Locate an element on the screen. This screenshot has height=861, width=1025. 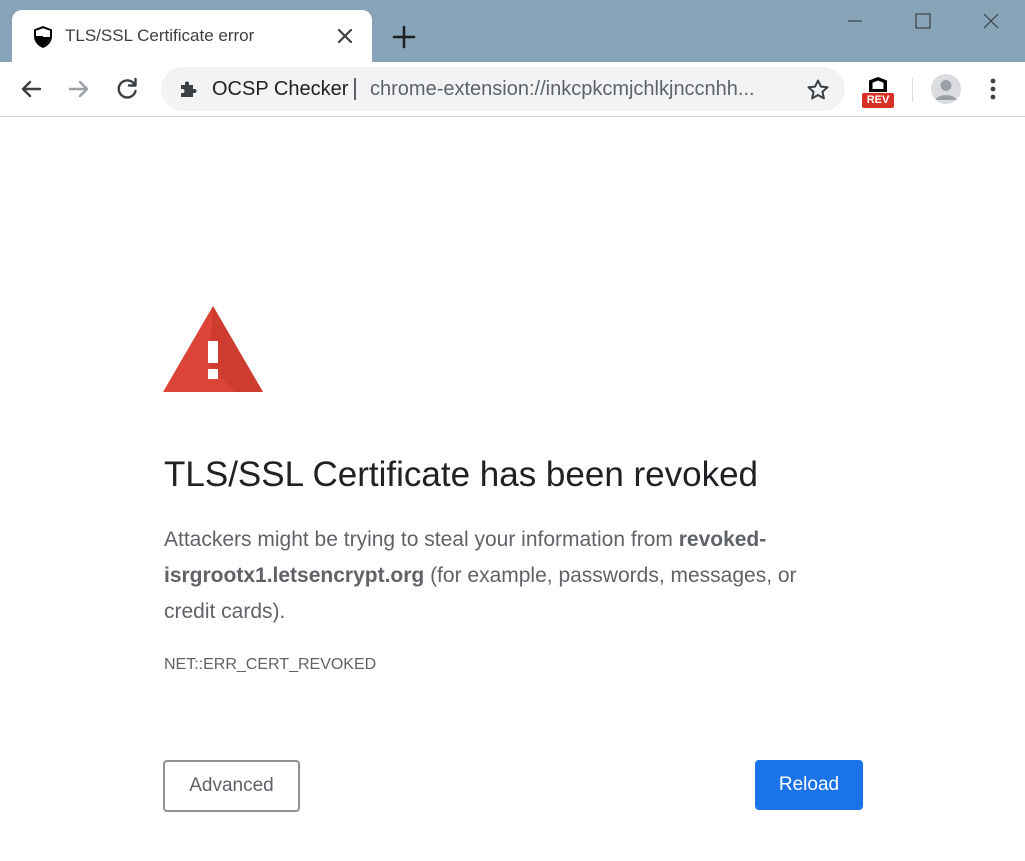
forward-arrow-icon is located at coordinates (79, 89).